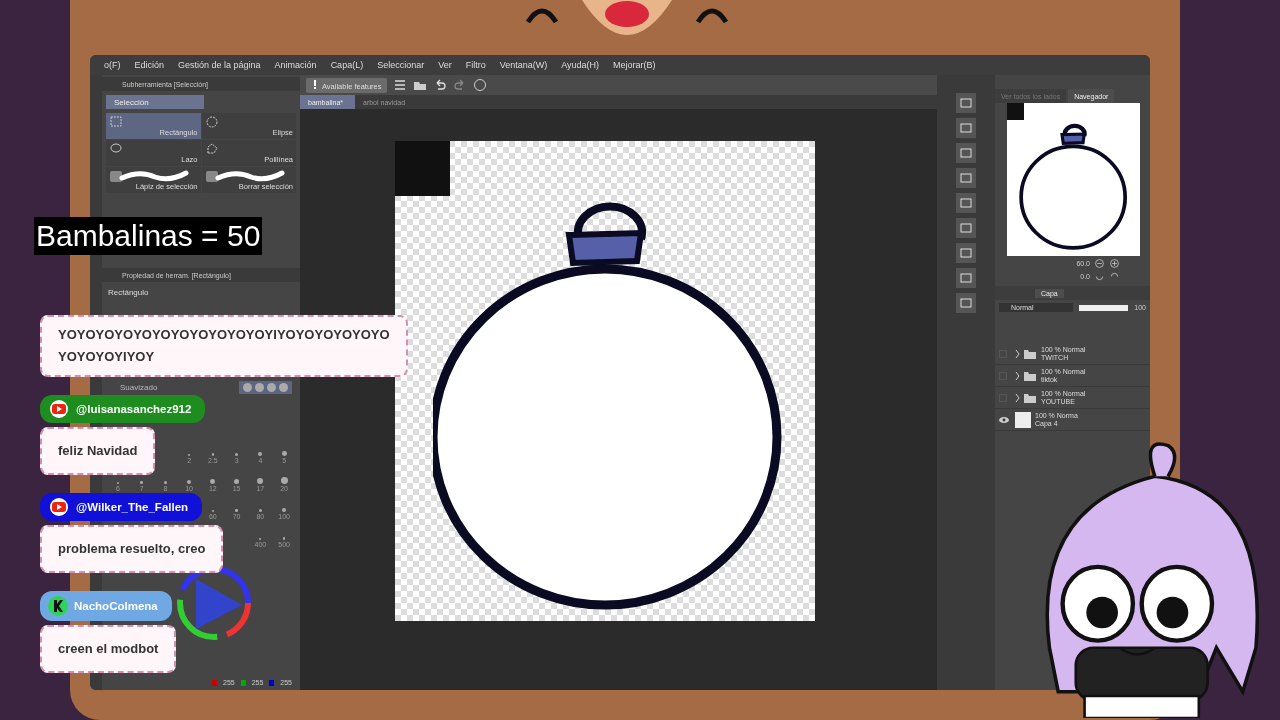 The image size is (1280, 720). Describe the element at coordinates (401, 65) in the screenshot. I see `menu-item: Seleccionar` at that location.